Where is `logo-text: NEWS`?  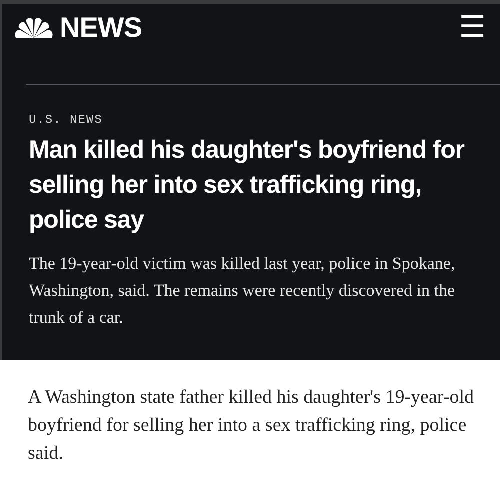 logo-text: NEWS is located at coordinates (101, 28).